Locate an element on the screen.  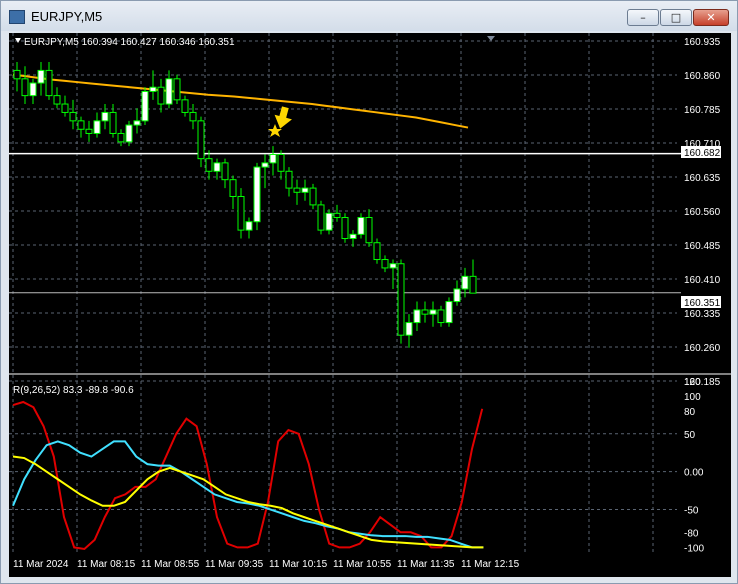
price-axis-label: 160.935 is located at coordinates (702, 42).